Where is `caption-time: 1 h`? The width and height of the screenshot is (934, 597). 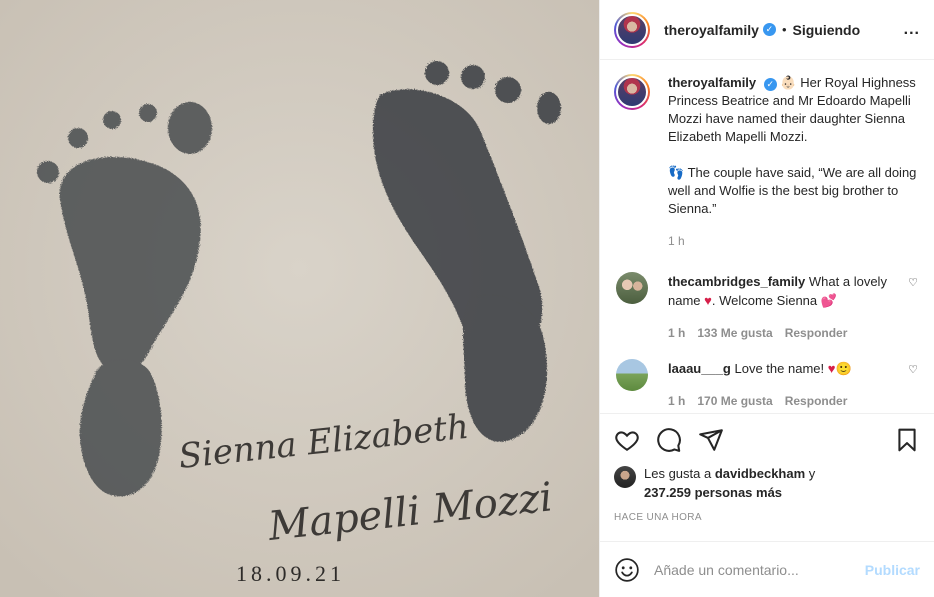
caption-time: 1 h is located at coordinates (794, 241).